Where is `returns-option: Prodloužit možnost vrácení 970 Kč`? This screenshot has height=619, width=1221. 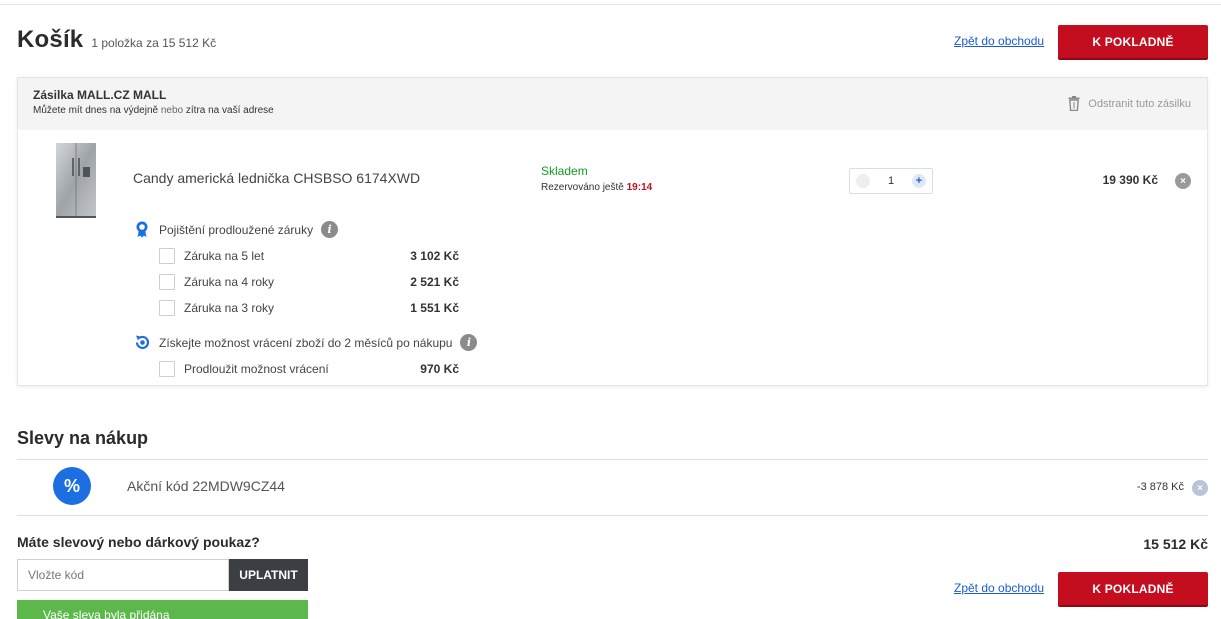 returns-option: Prodloužit možnost vrácení 970 Kč is located at coordinates (309, 369).